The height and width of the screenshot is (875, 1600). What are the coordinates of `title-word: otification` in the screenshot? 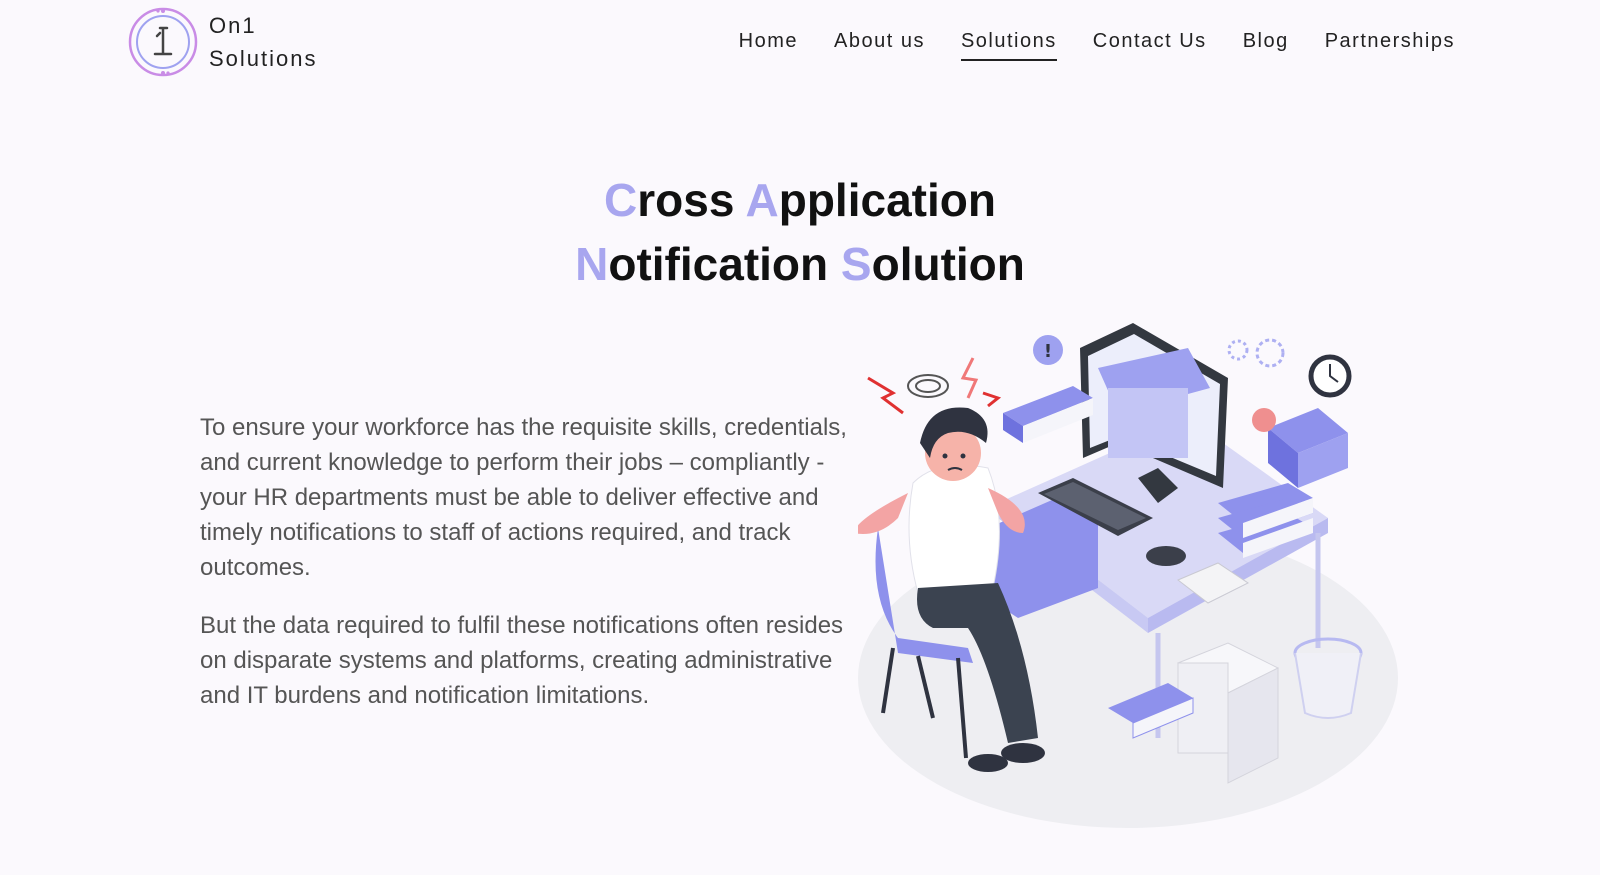 It's located at (724, 264).